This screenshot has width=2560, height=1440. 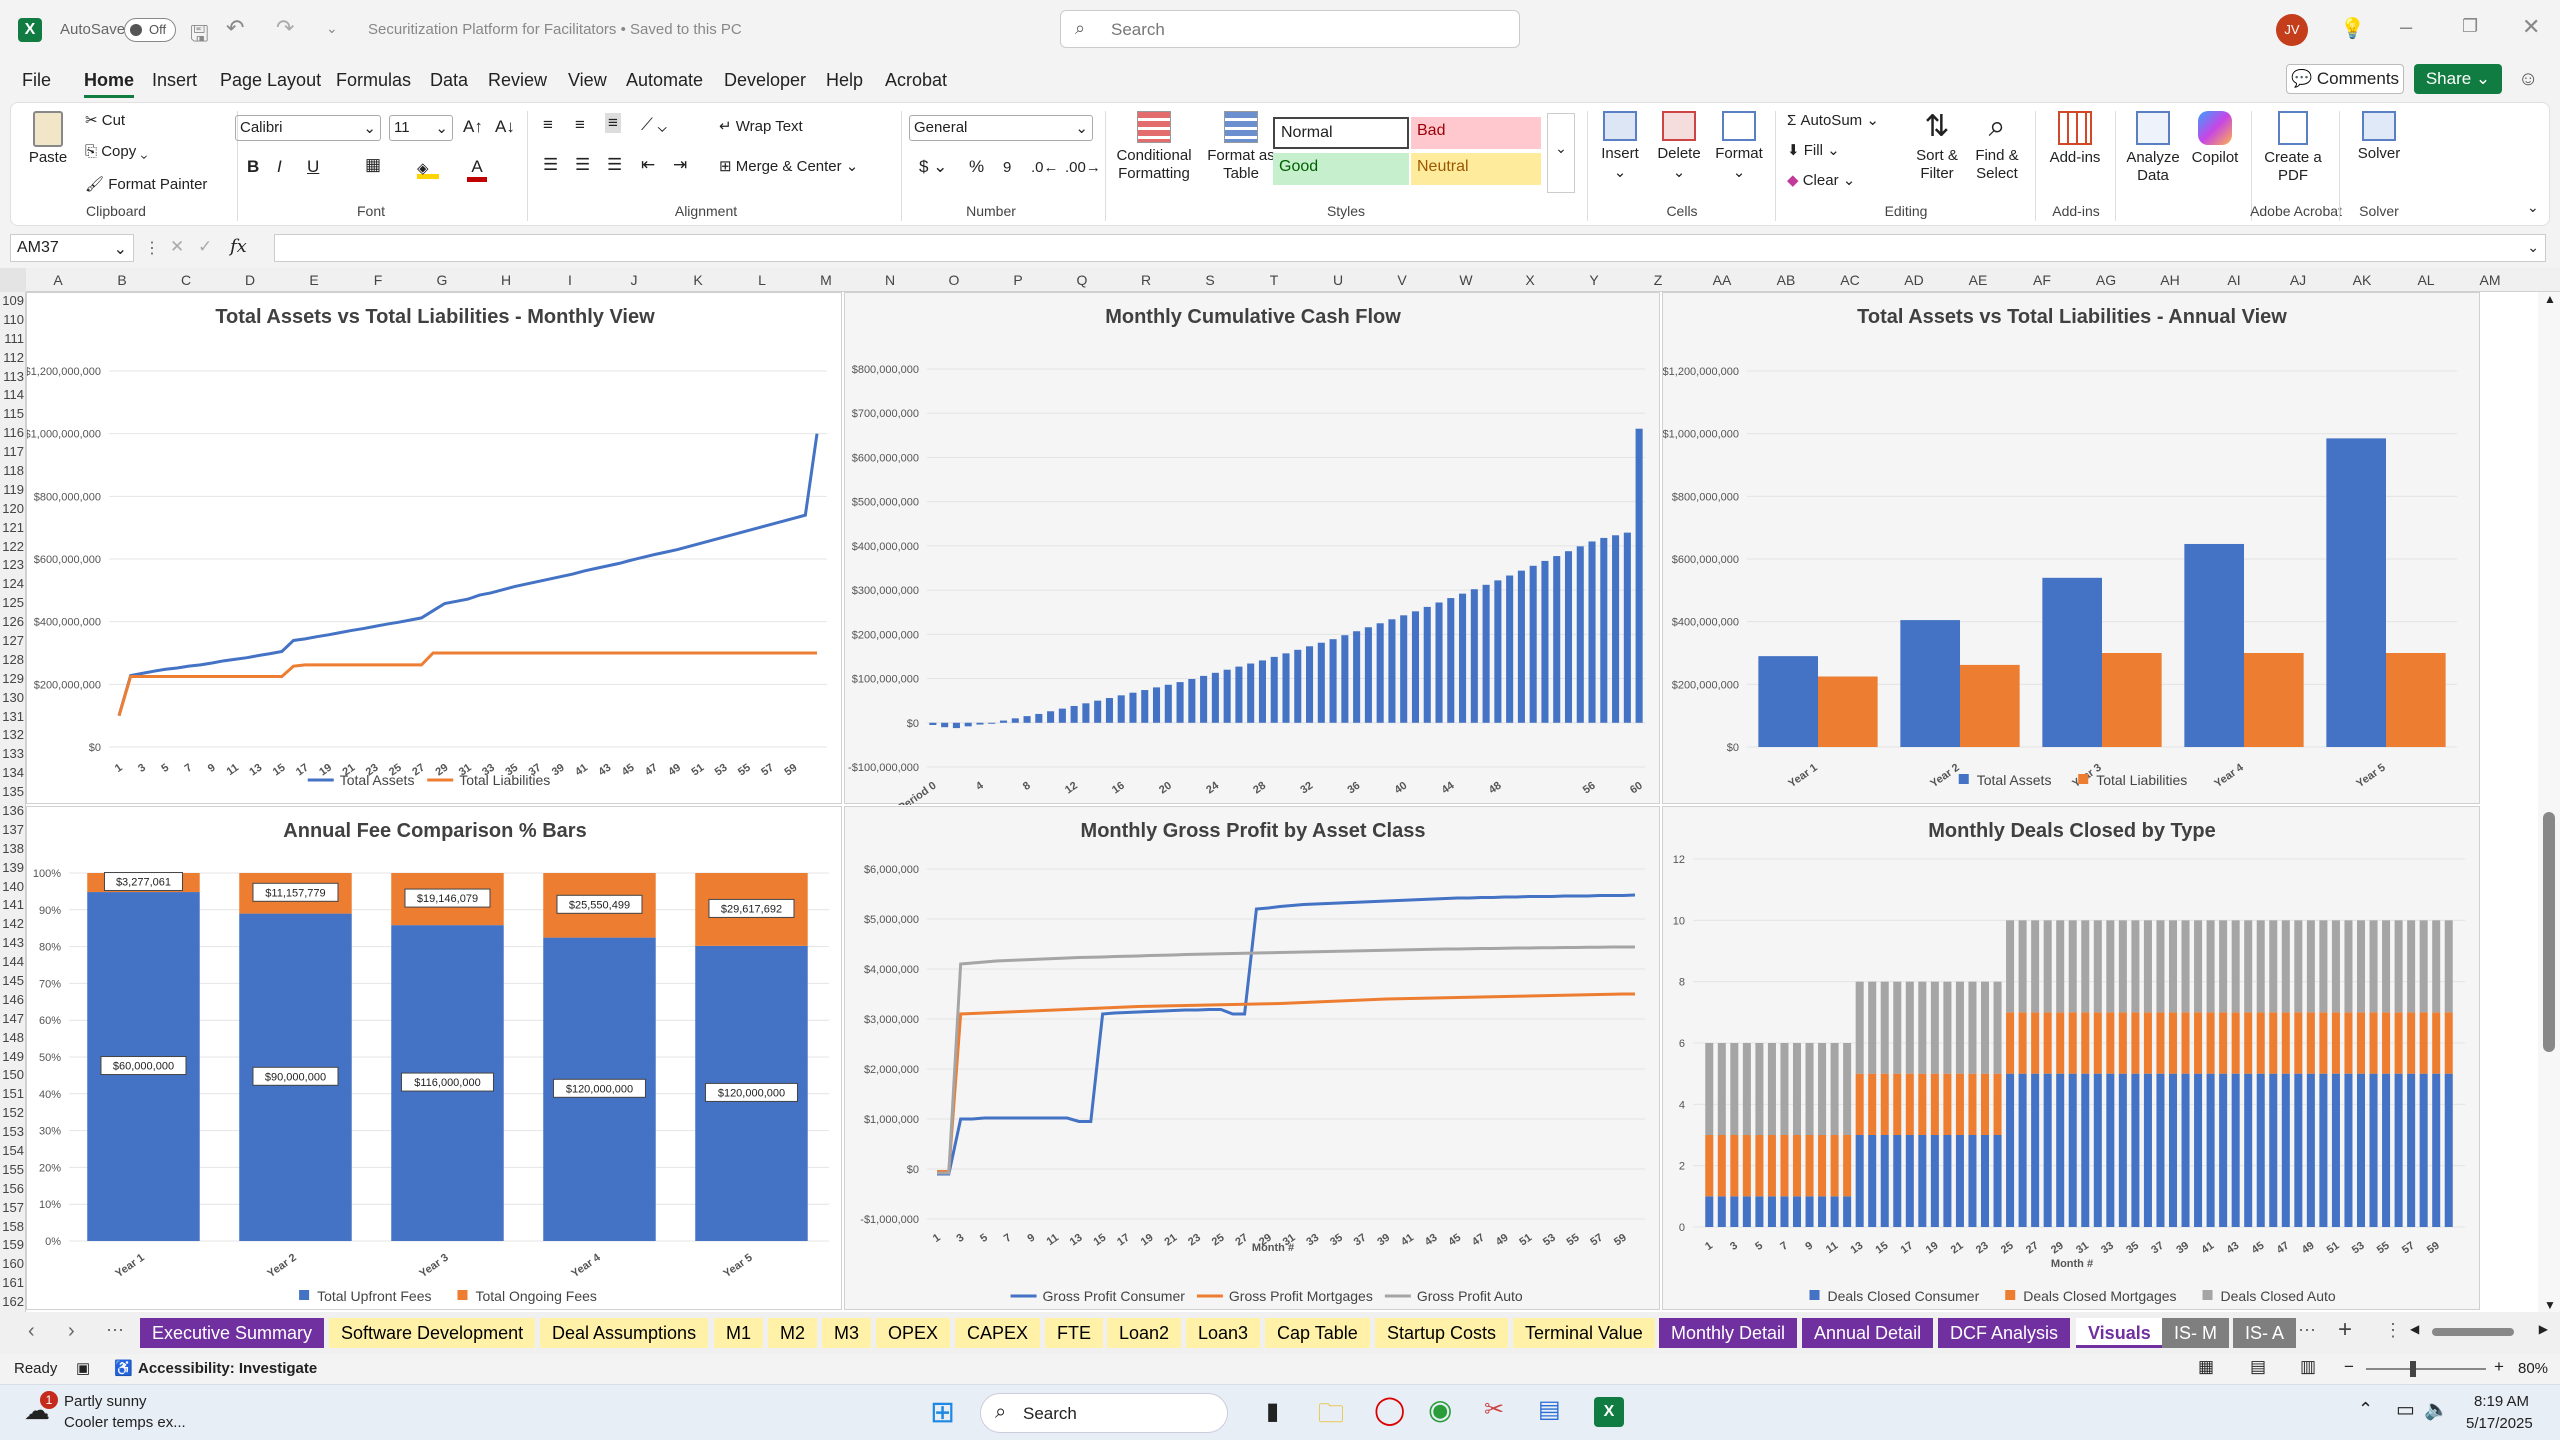 What do you see at coordinates (12, 1208) in the screenshot?
I see `row-header: 157` at bounding box center [12, 1208].